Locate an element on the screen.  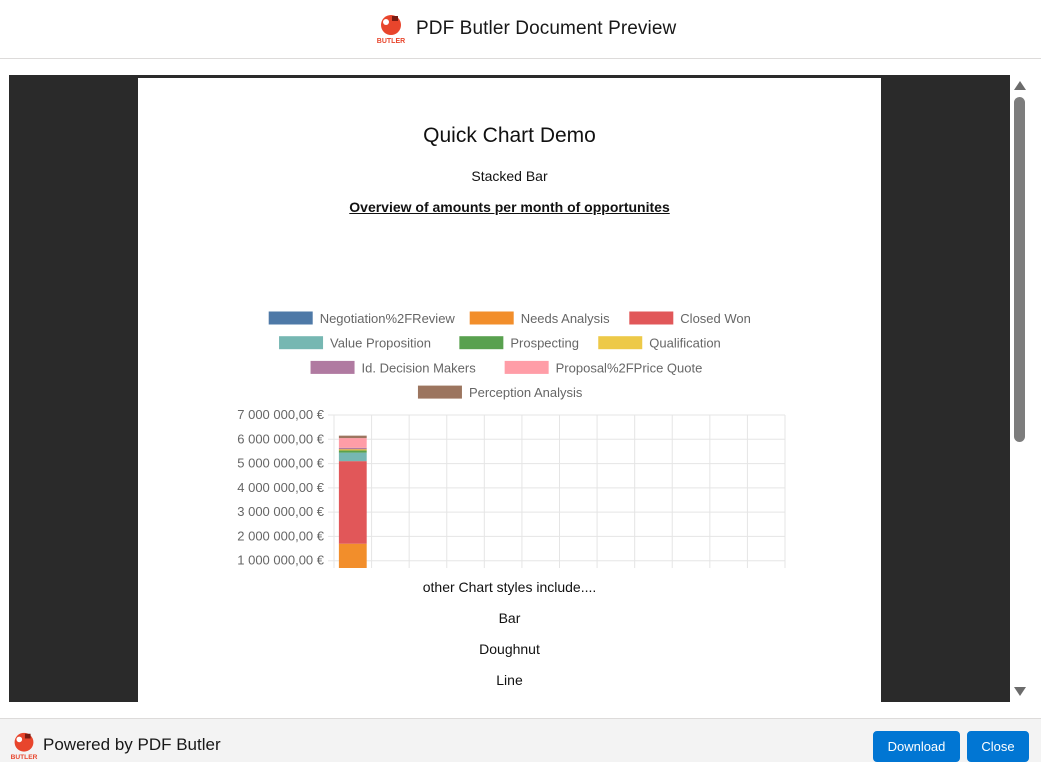
pdf-butler-logo-small: BUTLER is located at coordinates (24, 746).